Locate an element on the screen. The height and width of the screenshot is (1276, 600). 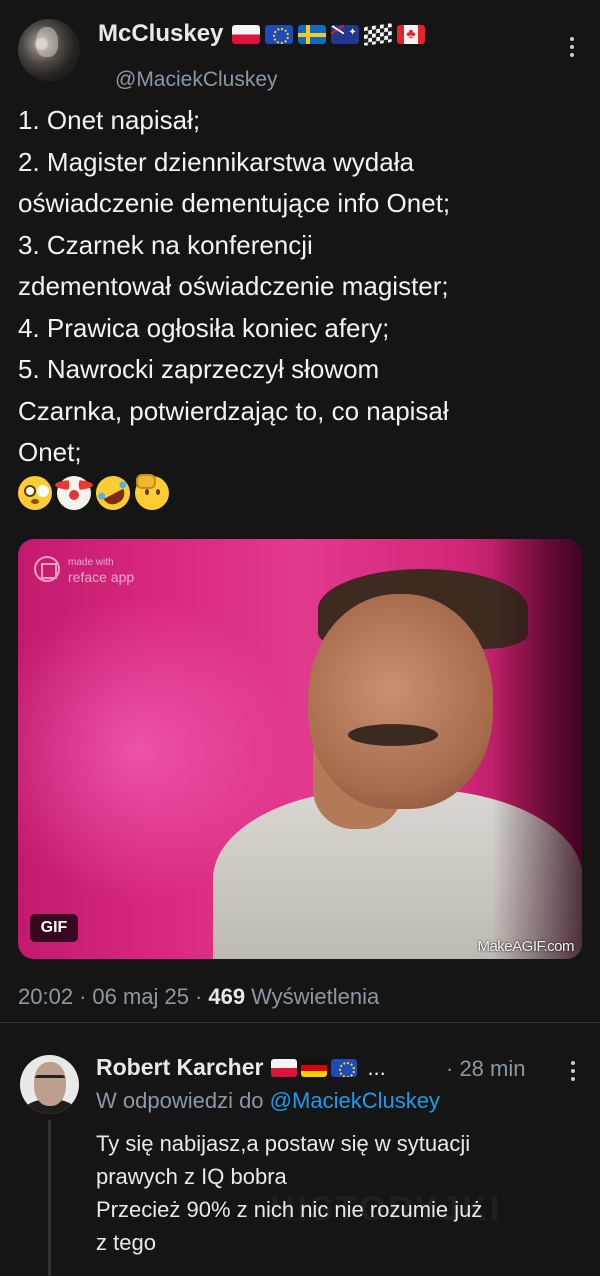
rolling-laughing-emoji-icon is located at coordinates (113, 492).